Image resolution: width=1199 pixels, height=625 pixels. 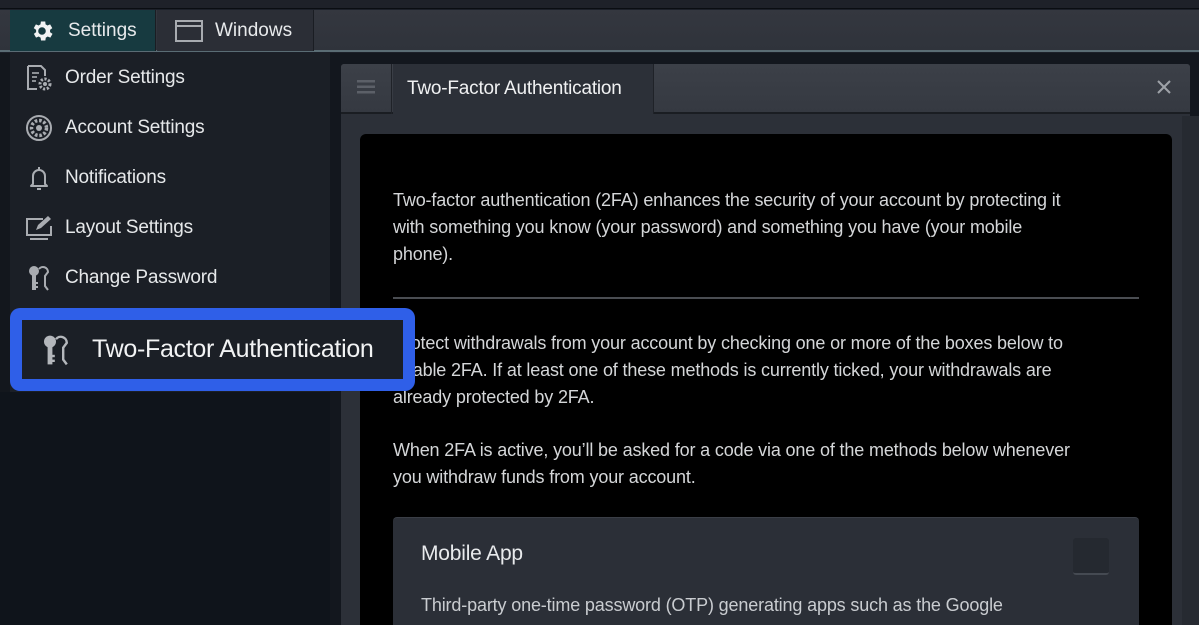 I want to click on sidebar-item-notifications: Notifications, so click(x=95, y=178).